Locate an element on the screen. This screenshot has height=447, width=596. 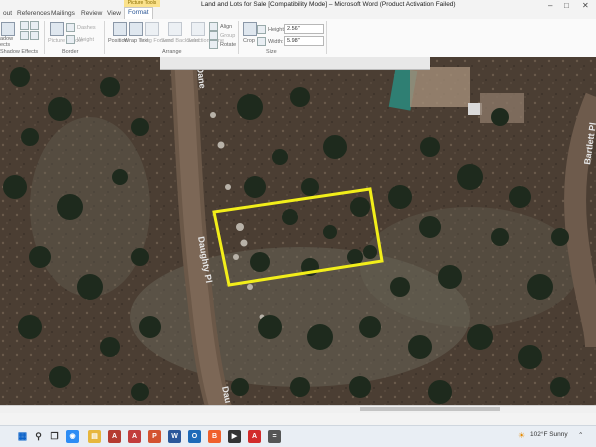
status-bar is located at coordinates (298, 419).